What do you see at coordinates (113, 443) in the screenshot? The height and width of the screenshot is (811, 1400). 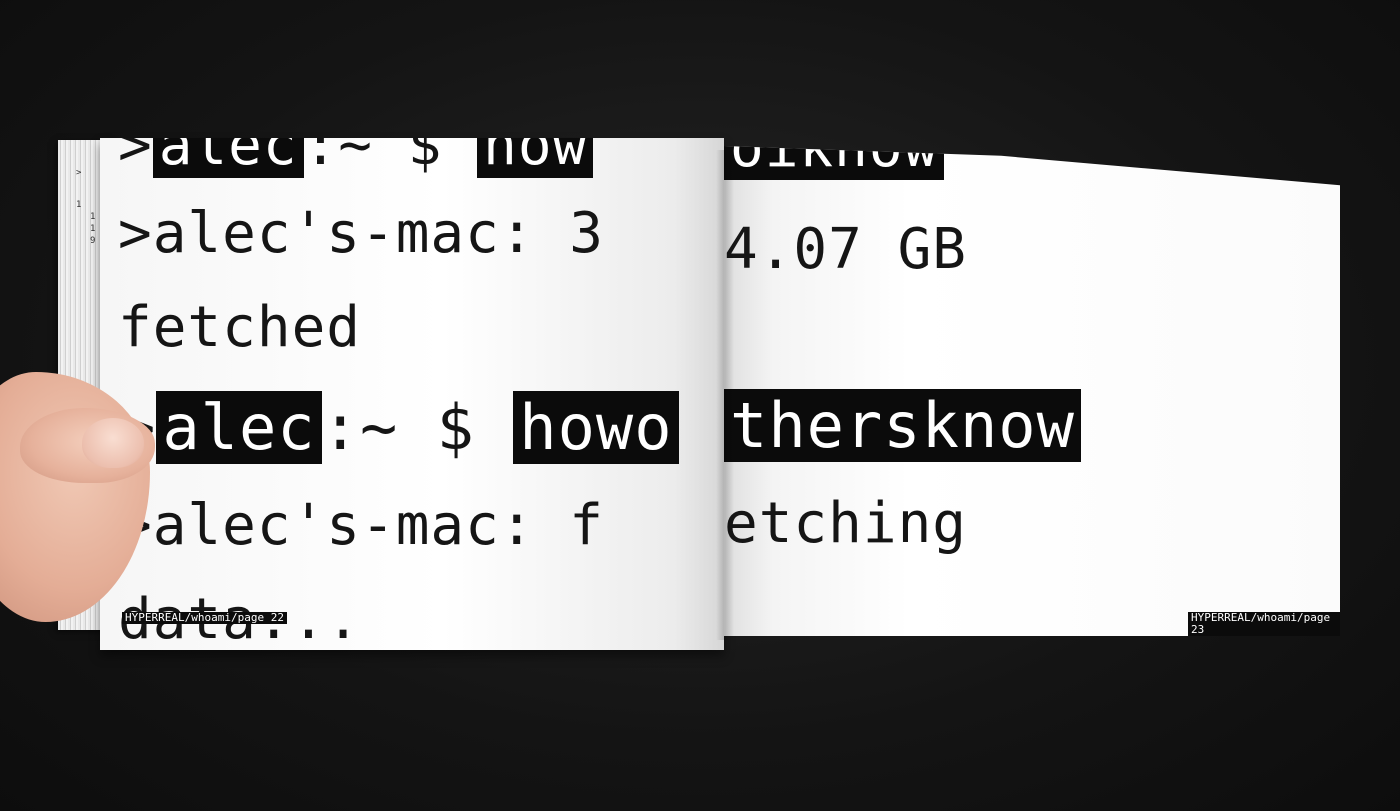 I see `thumb-nail` at bounding box center [113, 443].